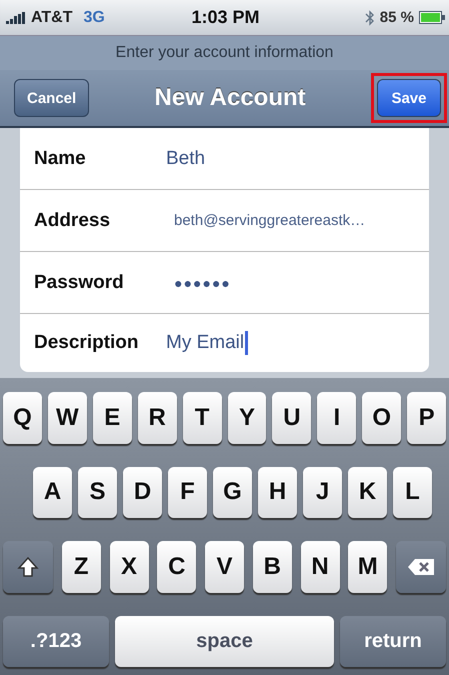 This screenshot has height=675, width=449. I want to click on shift-key, so click(28, 566).